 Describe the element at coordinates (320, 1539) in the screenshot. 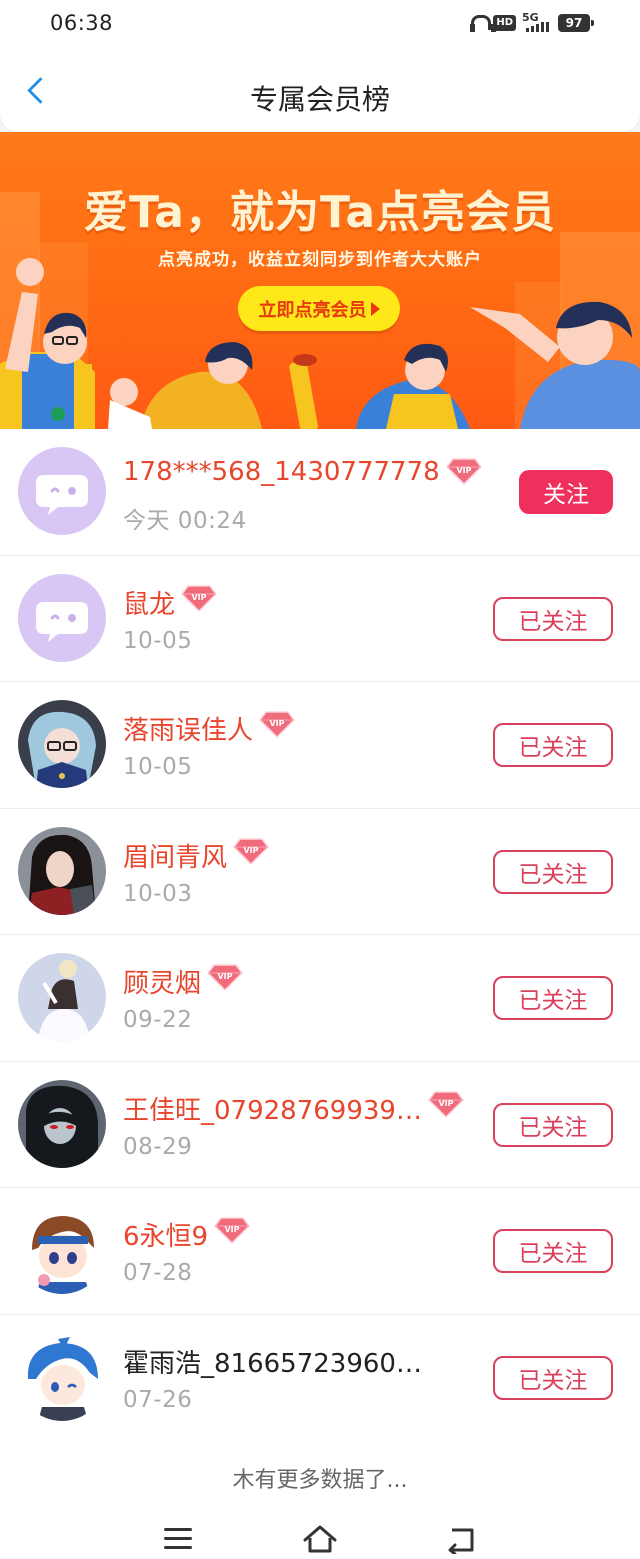

I see `home-icon` at that location.